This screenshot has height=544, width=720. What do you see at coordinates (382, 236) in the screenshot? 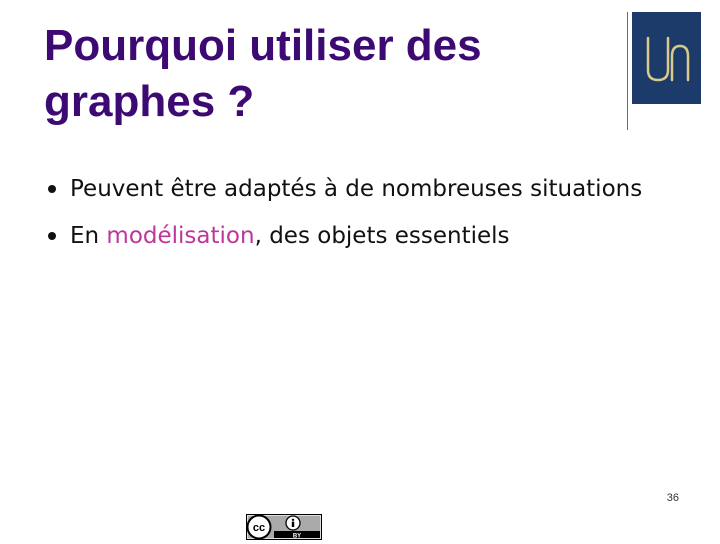
I see `bullet-text-suffix: , des objets essentiels` at bounding box center [382, 236].